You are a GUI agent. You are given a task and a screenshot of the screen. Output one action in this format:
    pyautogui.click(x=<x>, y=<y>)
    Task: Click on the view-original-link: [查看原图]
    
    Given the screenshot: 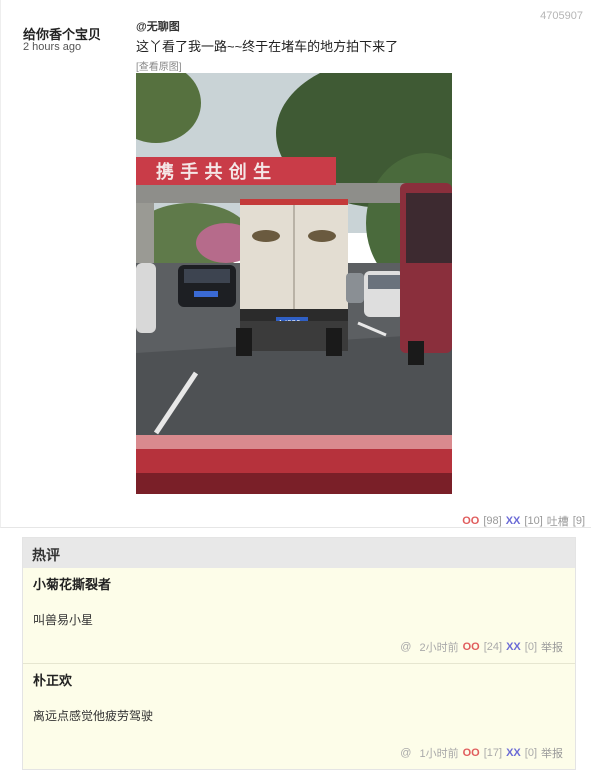 What is the action you would take?
    pyautogui.click(x=159, y=65)
    